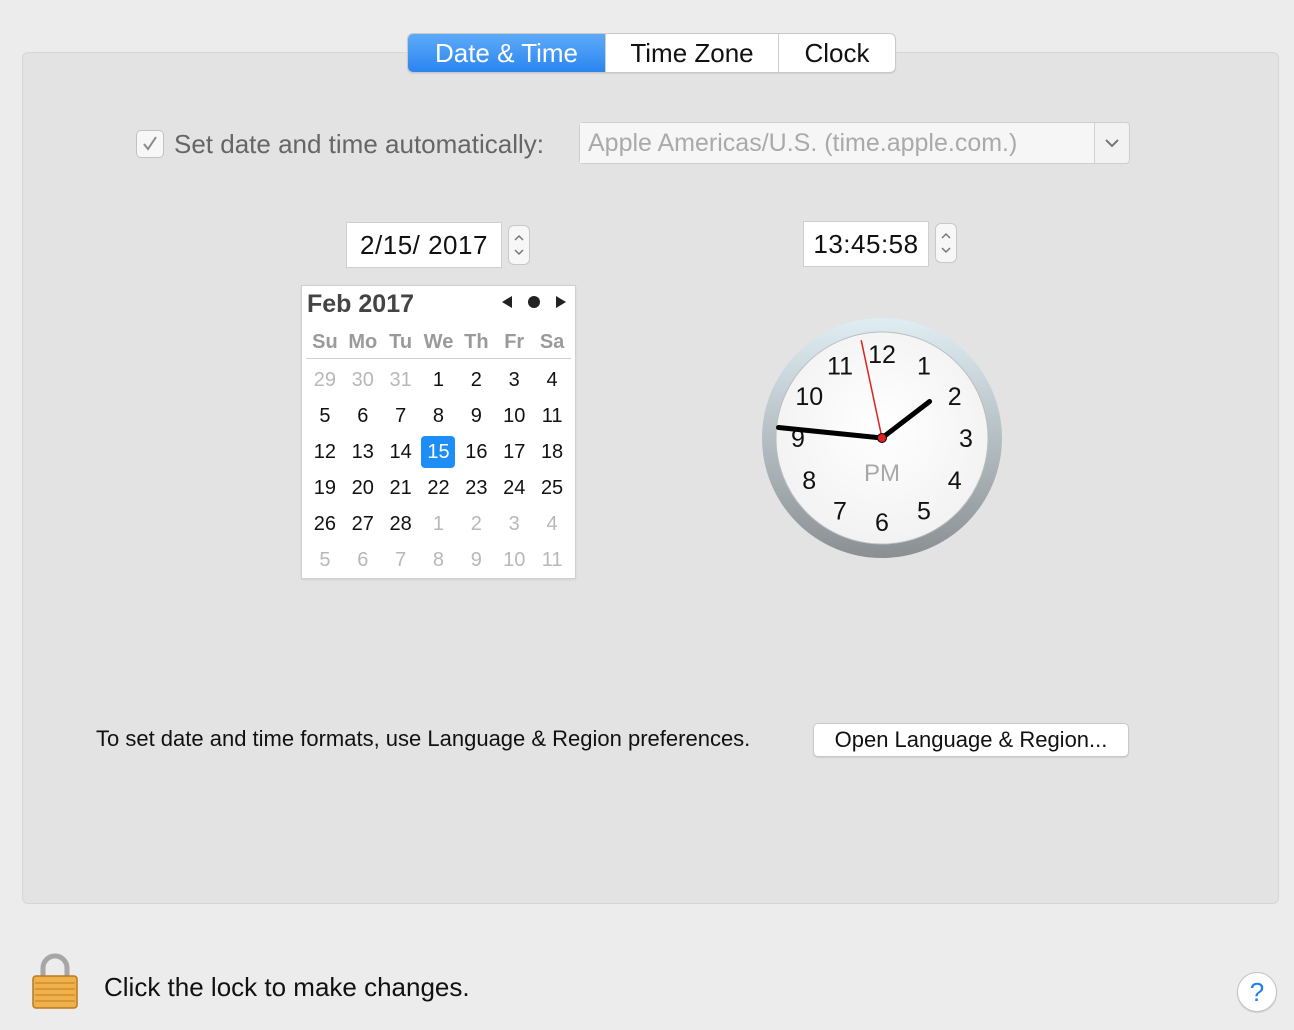  Describe the element at coordinates (1257, 992) in the screenshot. I see `help-button: ?` at that location.